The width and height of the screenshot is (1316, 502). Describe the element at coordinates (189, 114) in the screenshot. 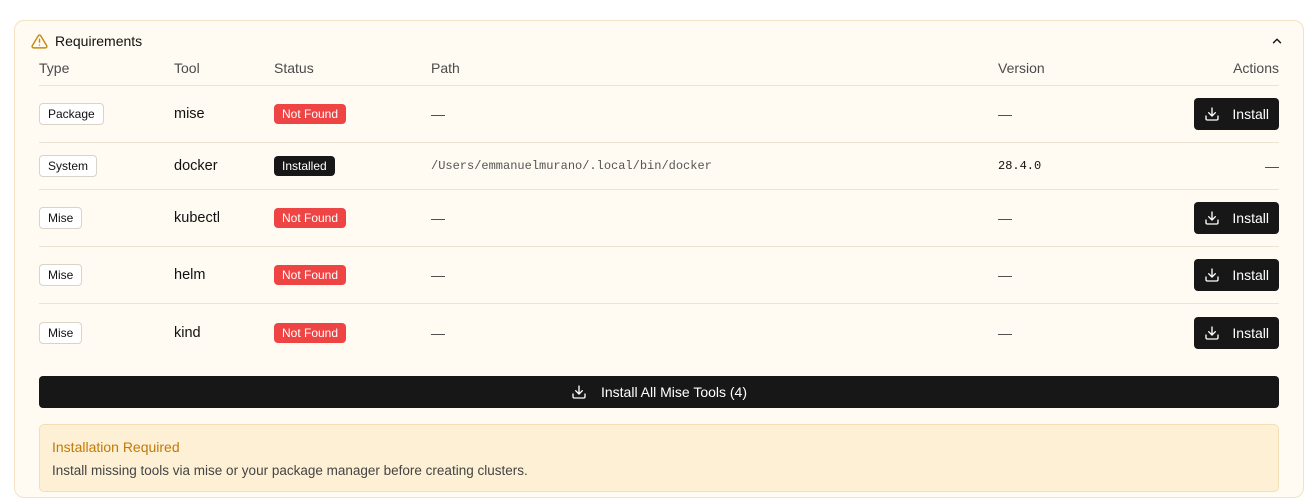

I see `tool-name: mise` at that location.